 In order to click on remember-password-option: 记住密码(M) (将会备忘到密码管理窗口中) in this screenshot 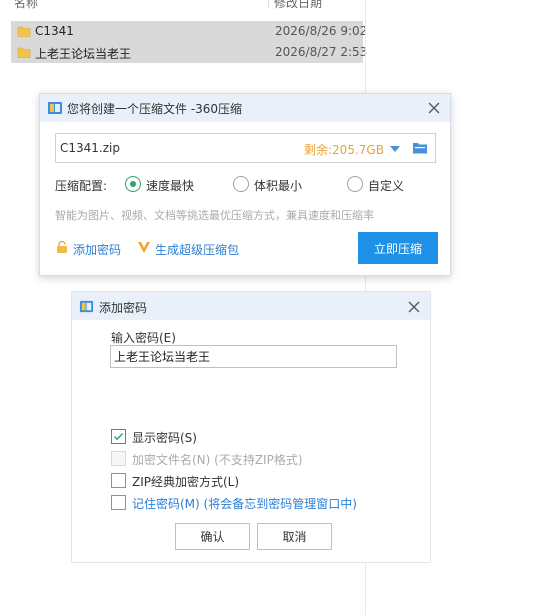, I will do `click(261, 503)`.